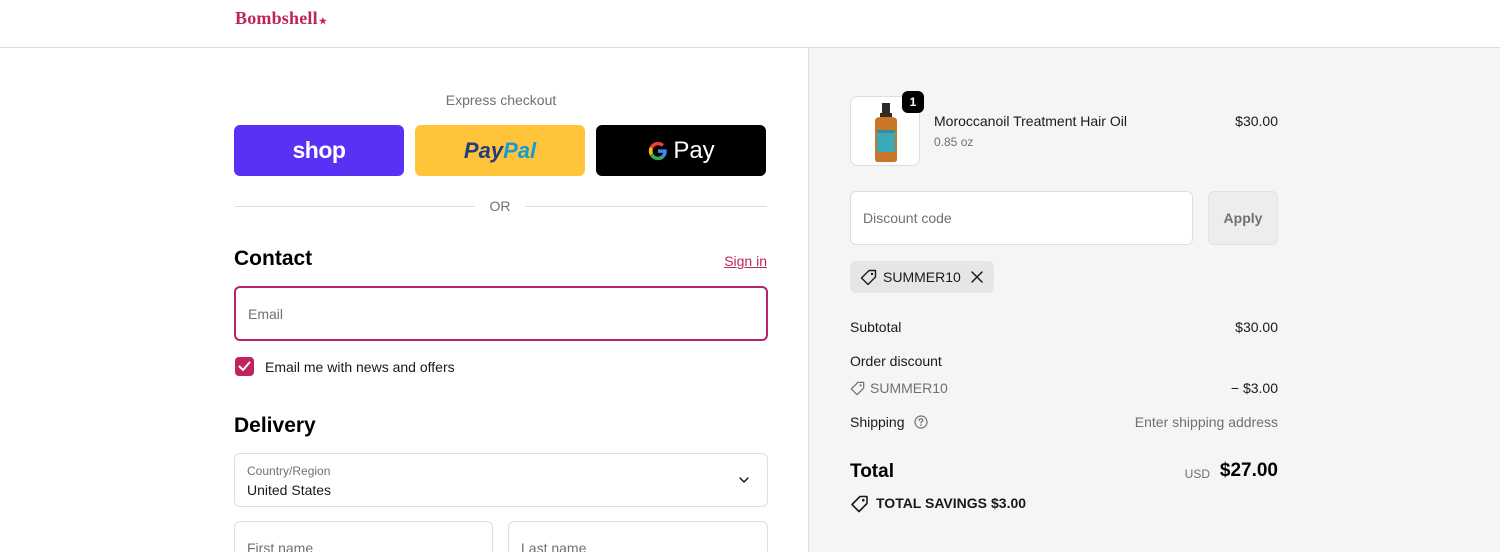  Describe the element at coordinates (931, 503) in the screenshot. I see `total-savings-label: TOTAL SAVINGS` at that location.